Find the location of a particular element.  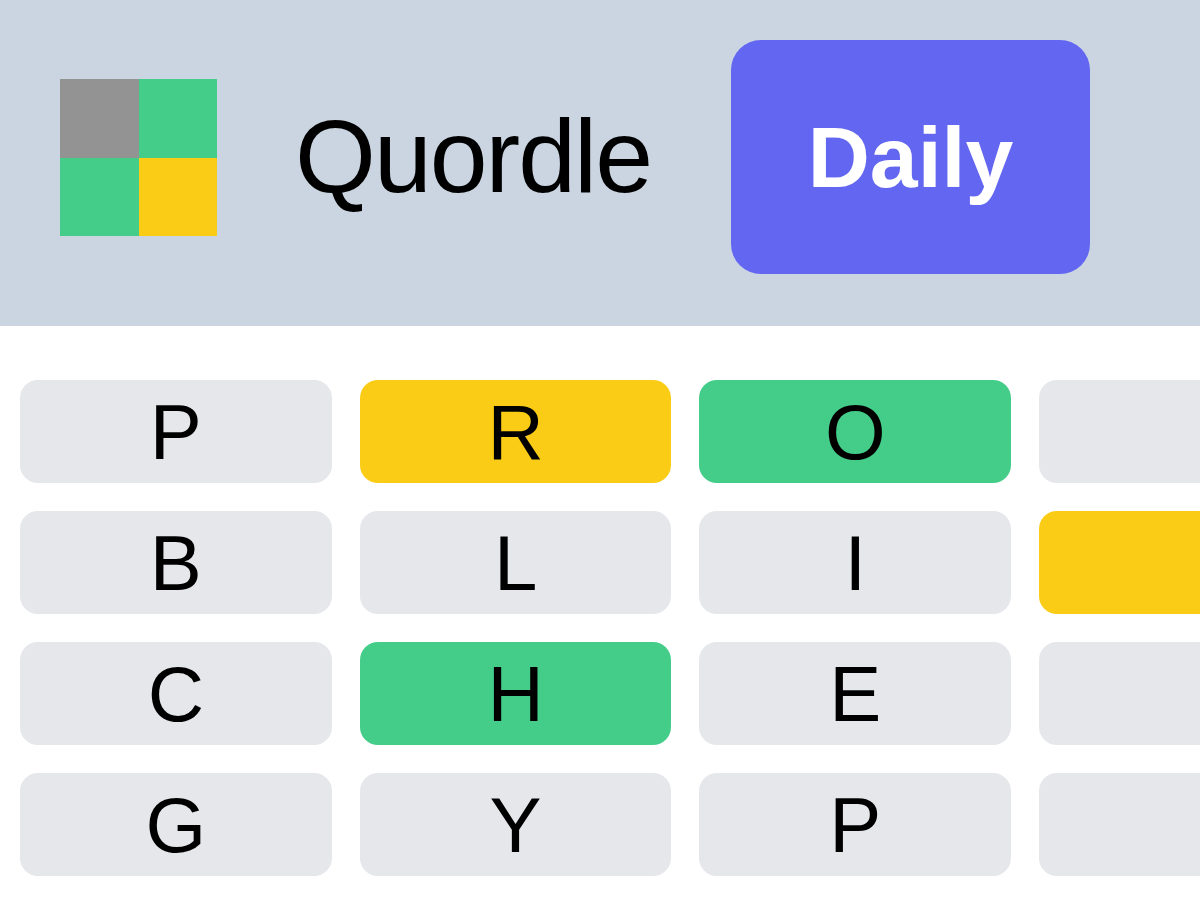

keyboard-key: I is located at coordinates (855, 562).